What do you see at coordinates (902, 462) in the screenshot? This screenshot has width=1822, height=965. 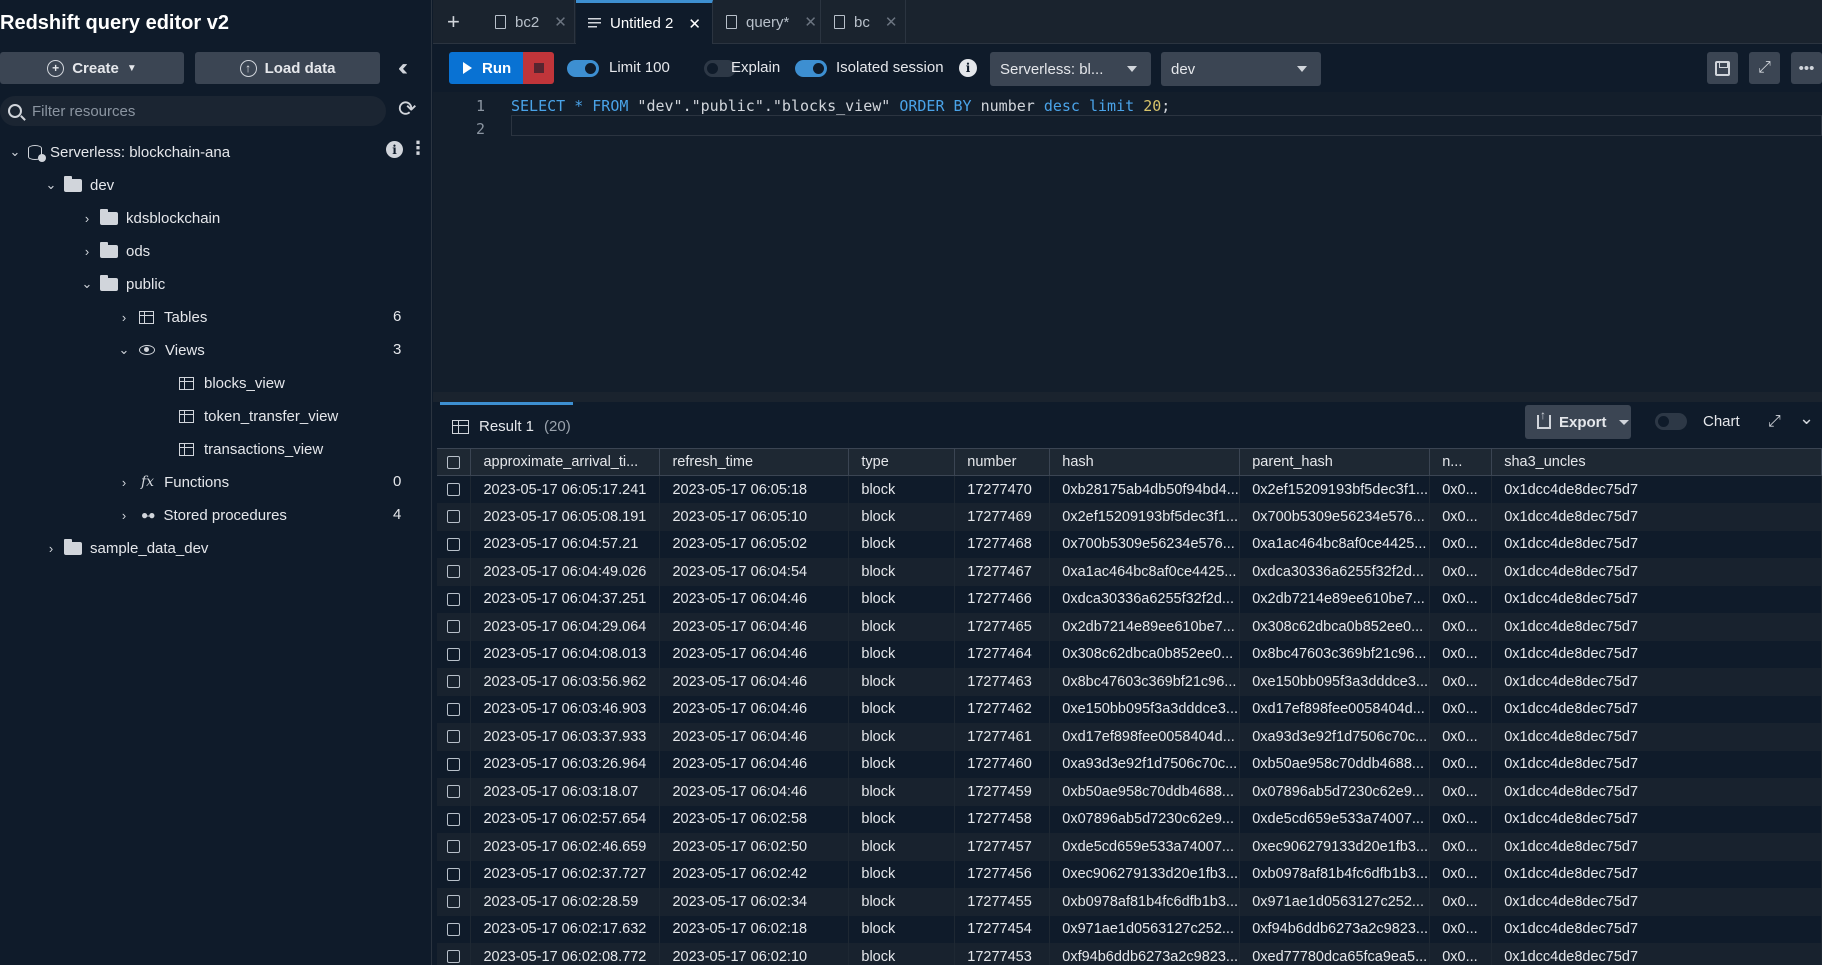 I see `column-header: type` at bounding box center [902, 462].